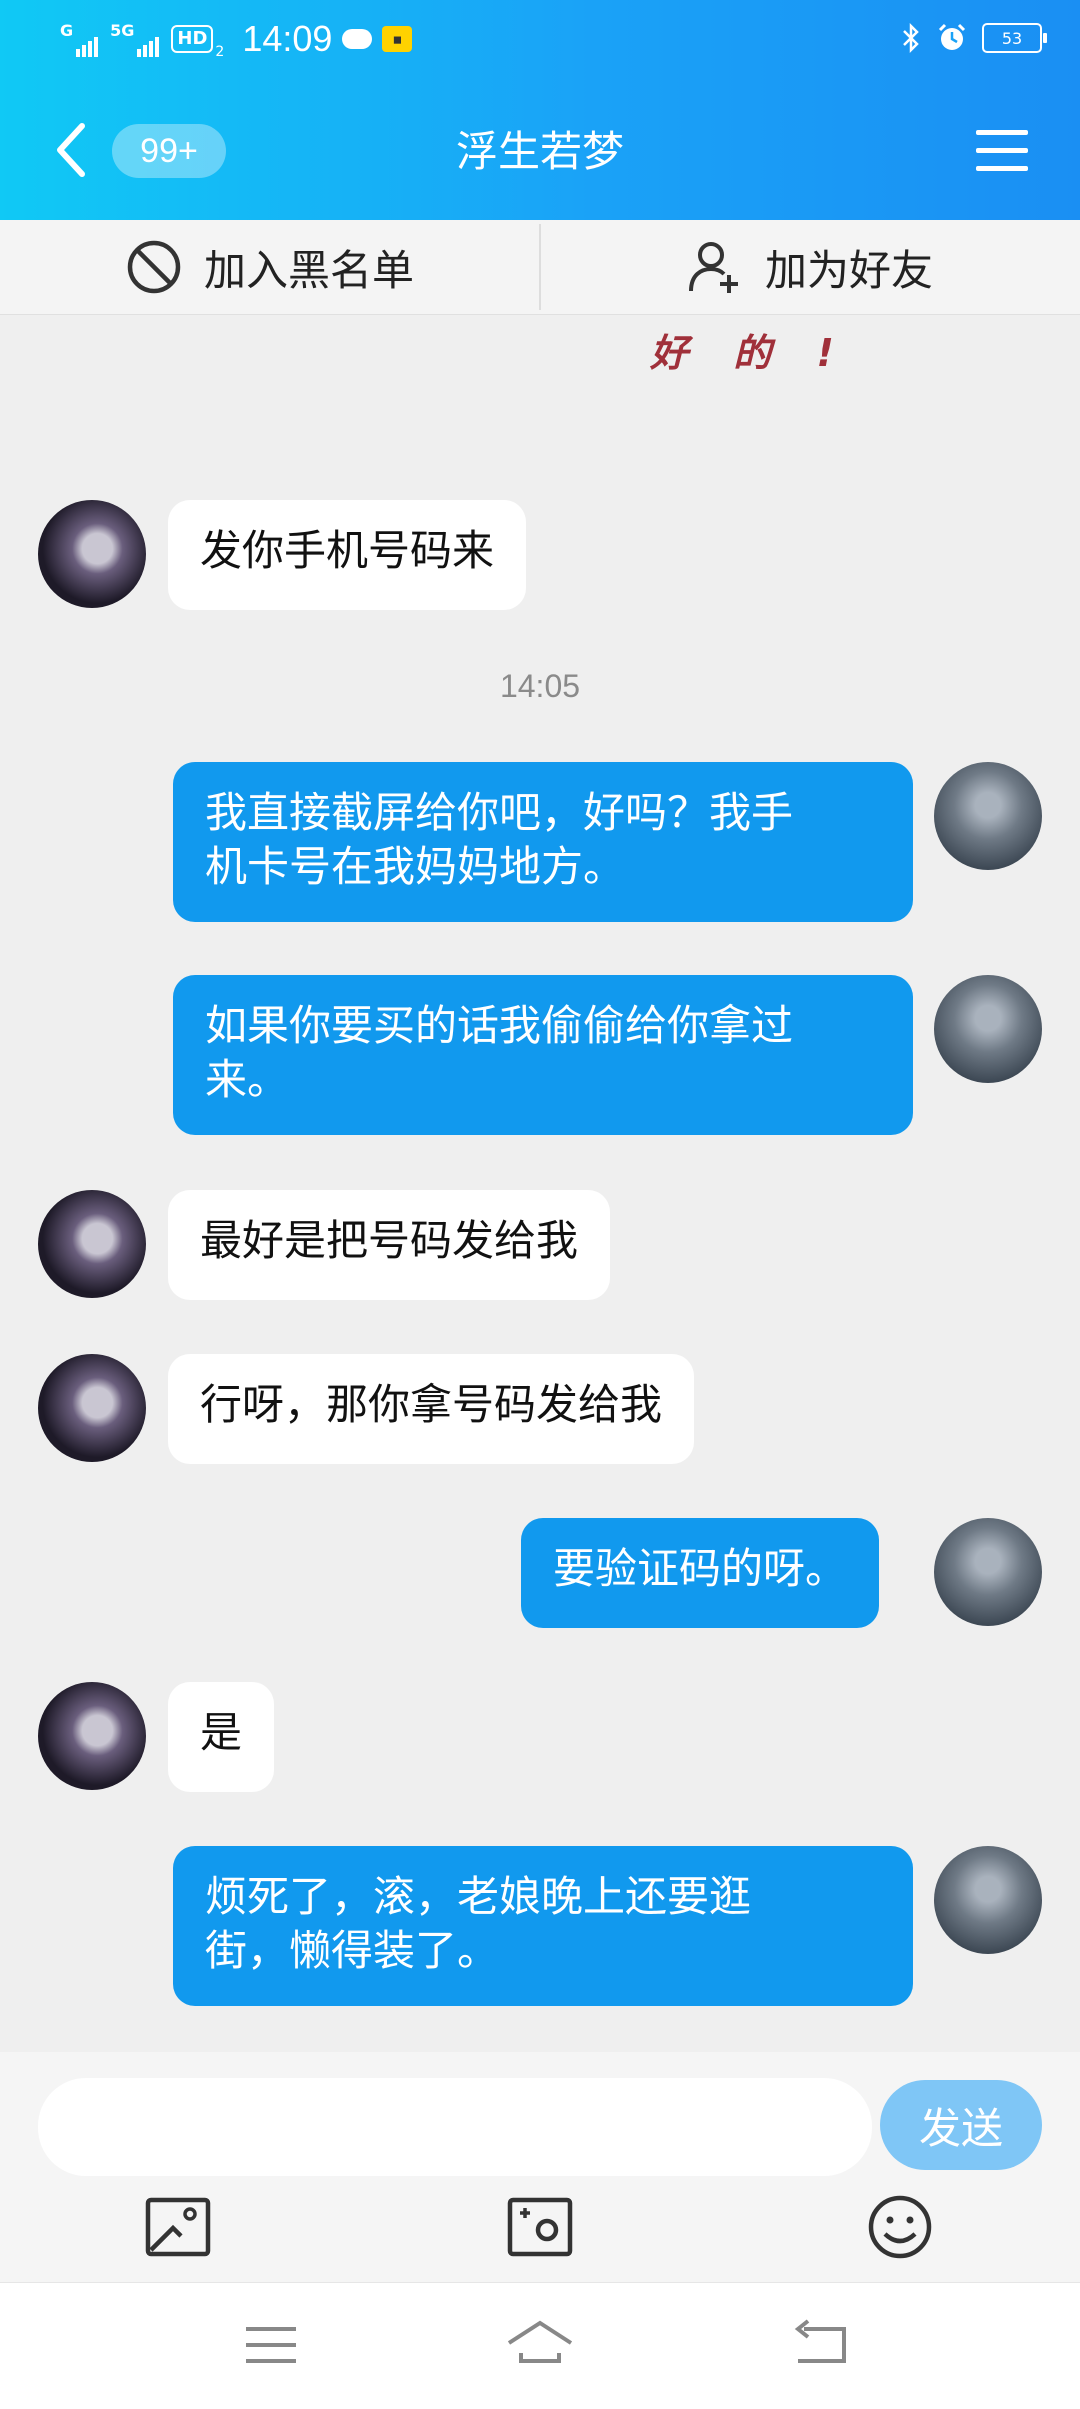 Image resolution: width=1080 pixels, height=2409 pixels. Describe the element at coordinates (347, 555) in the screenshot. I see `message-bubble-incoming: 发你手机号码来` at that location.